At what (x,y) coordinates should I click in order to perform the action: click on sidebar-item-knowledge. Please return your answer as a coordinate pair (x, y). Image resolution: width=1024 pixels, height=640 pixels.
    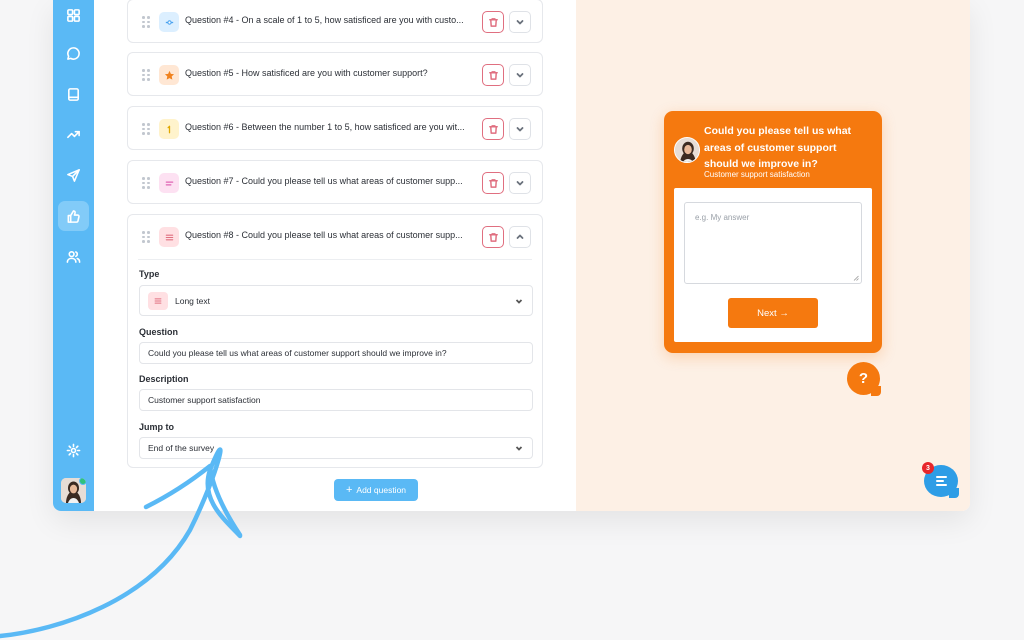
    Looking at the image, I should click on (73, 94).